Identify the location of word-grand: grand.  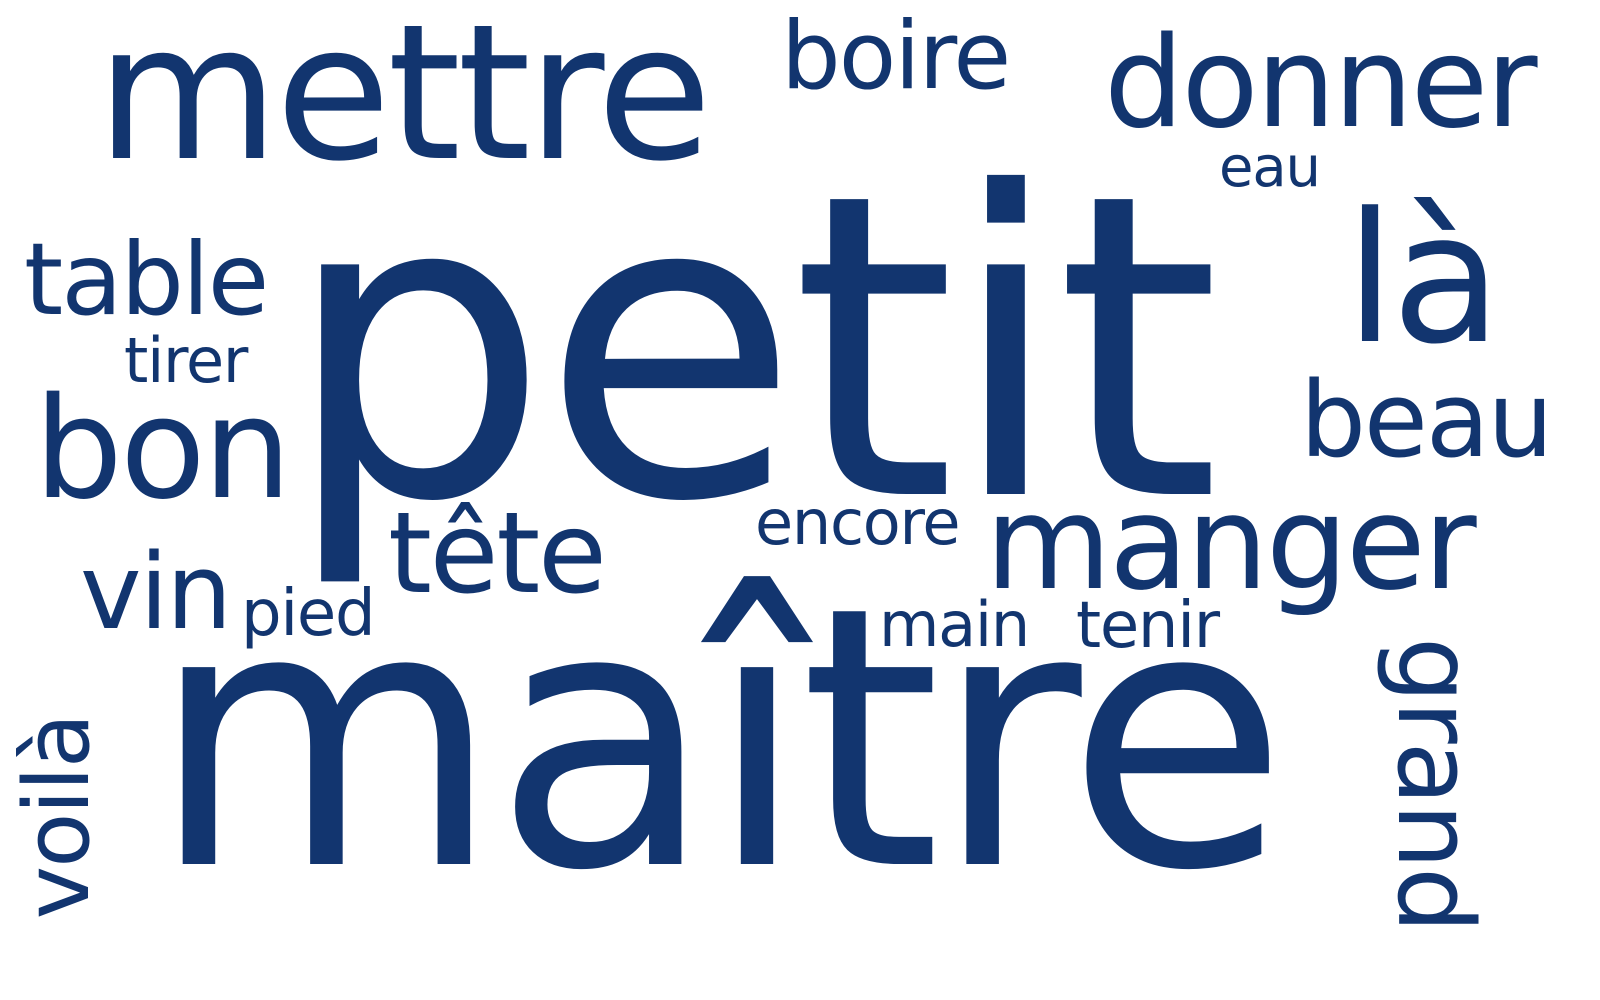
(1435, 784).